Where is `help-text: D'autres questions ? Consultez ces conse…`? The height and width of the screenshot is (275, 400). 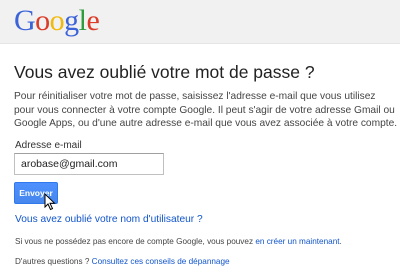
help-text: D'autres questions ? Consultez ces conse… is located at coordinates (122, 261).